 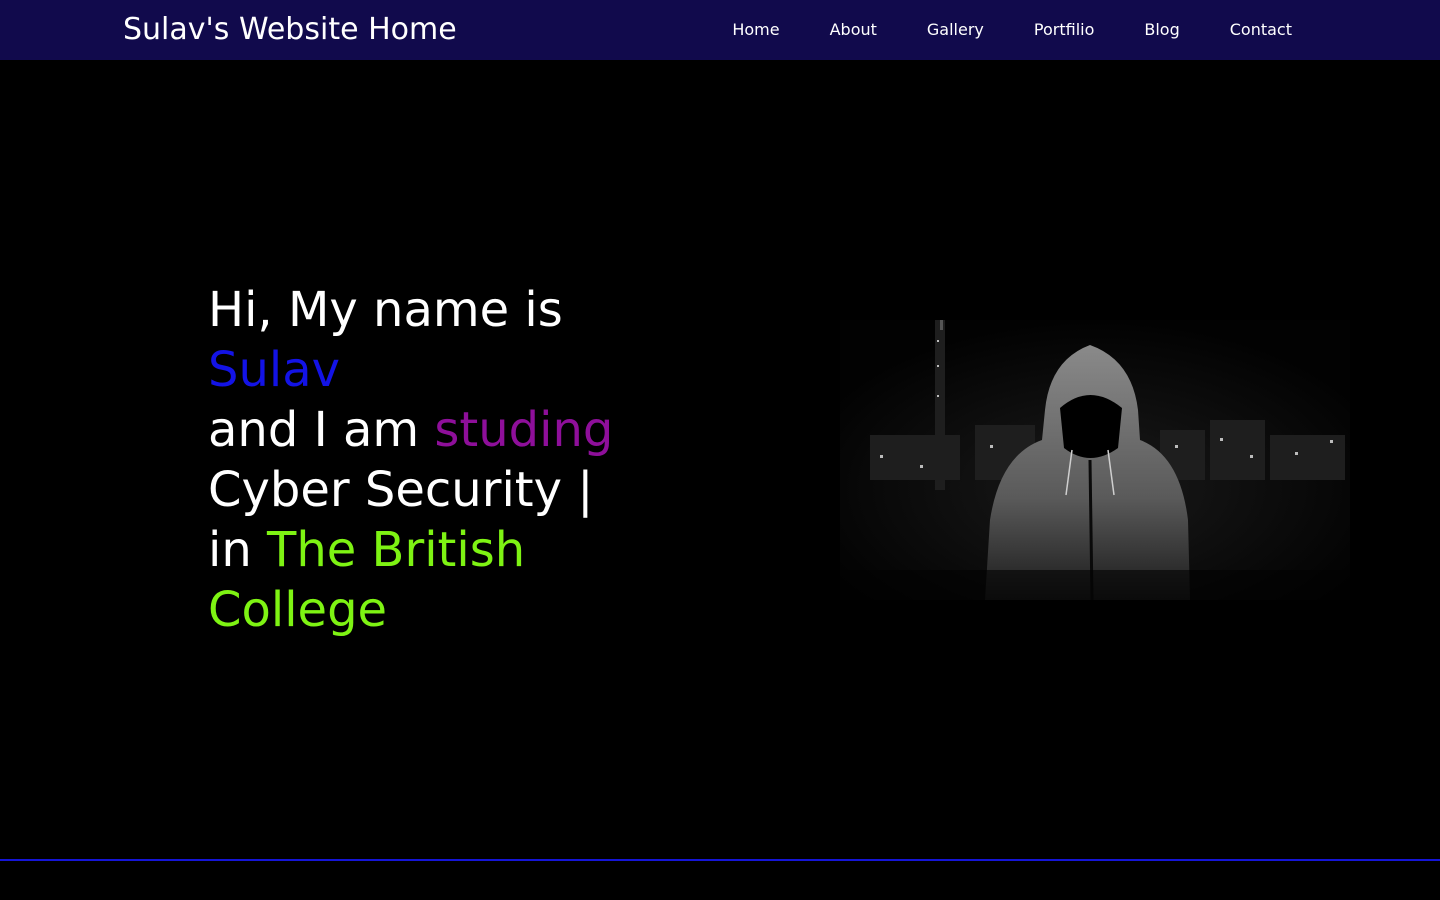 What do you see at coordinates (274, 370) in the screenshot?
I see `hero-name: Sulav` at bounding box center [274, 370].